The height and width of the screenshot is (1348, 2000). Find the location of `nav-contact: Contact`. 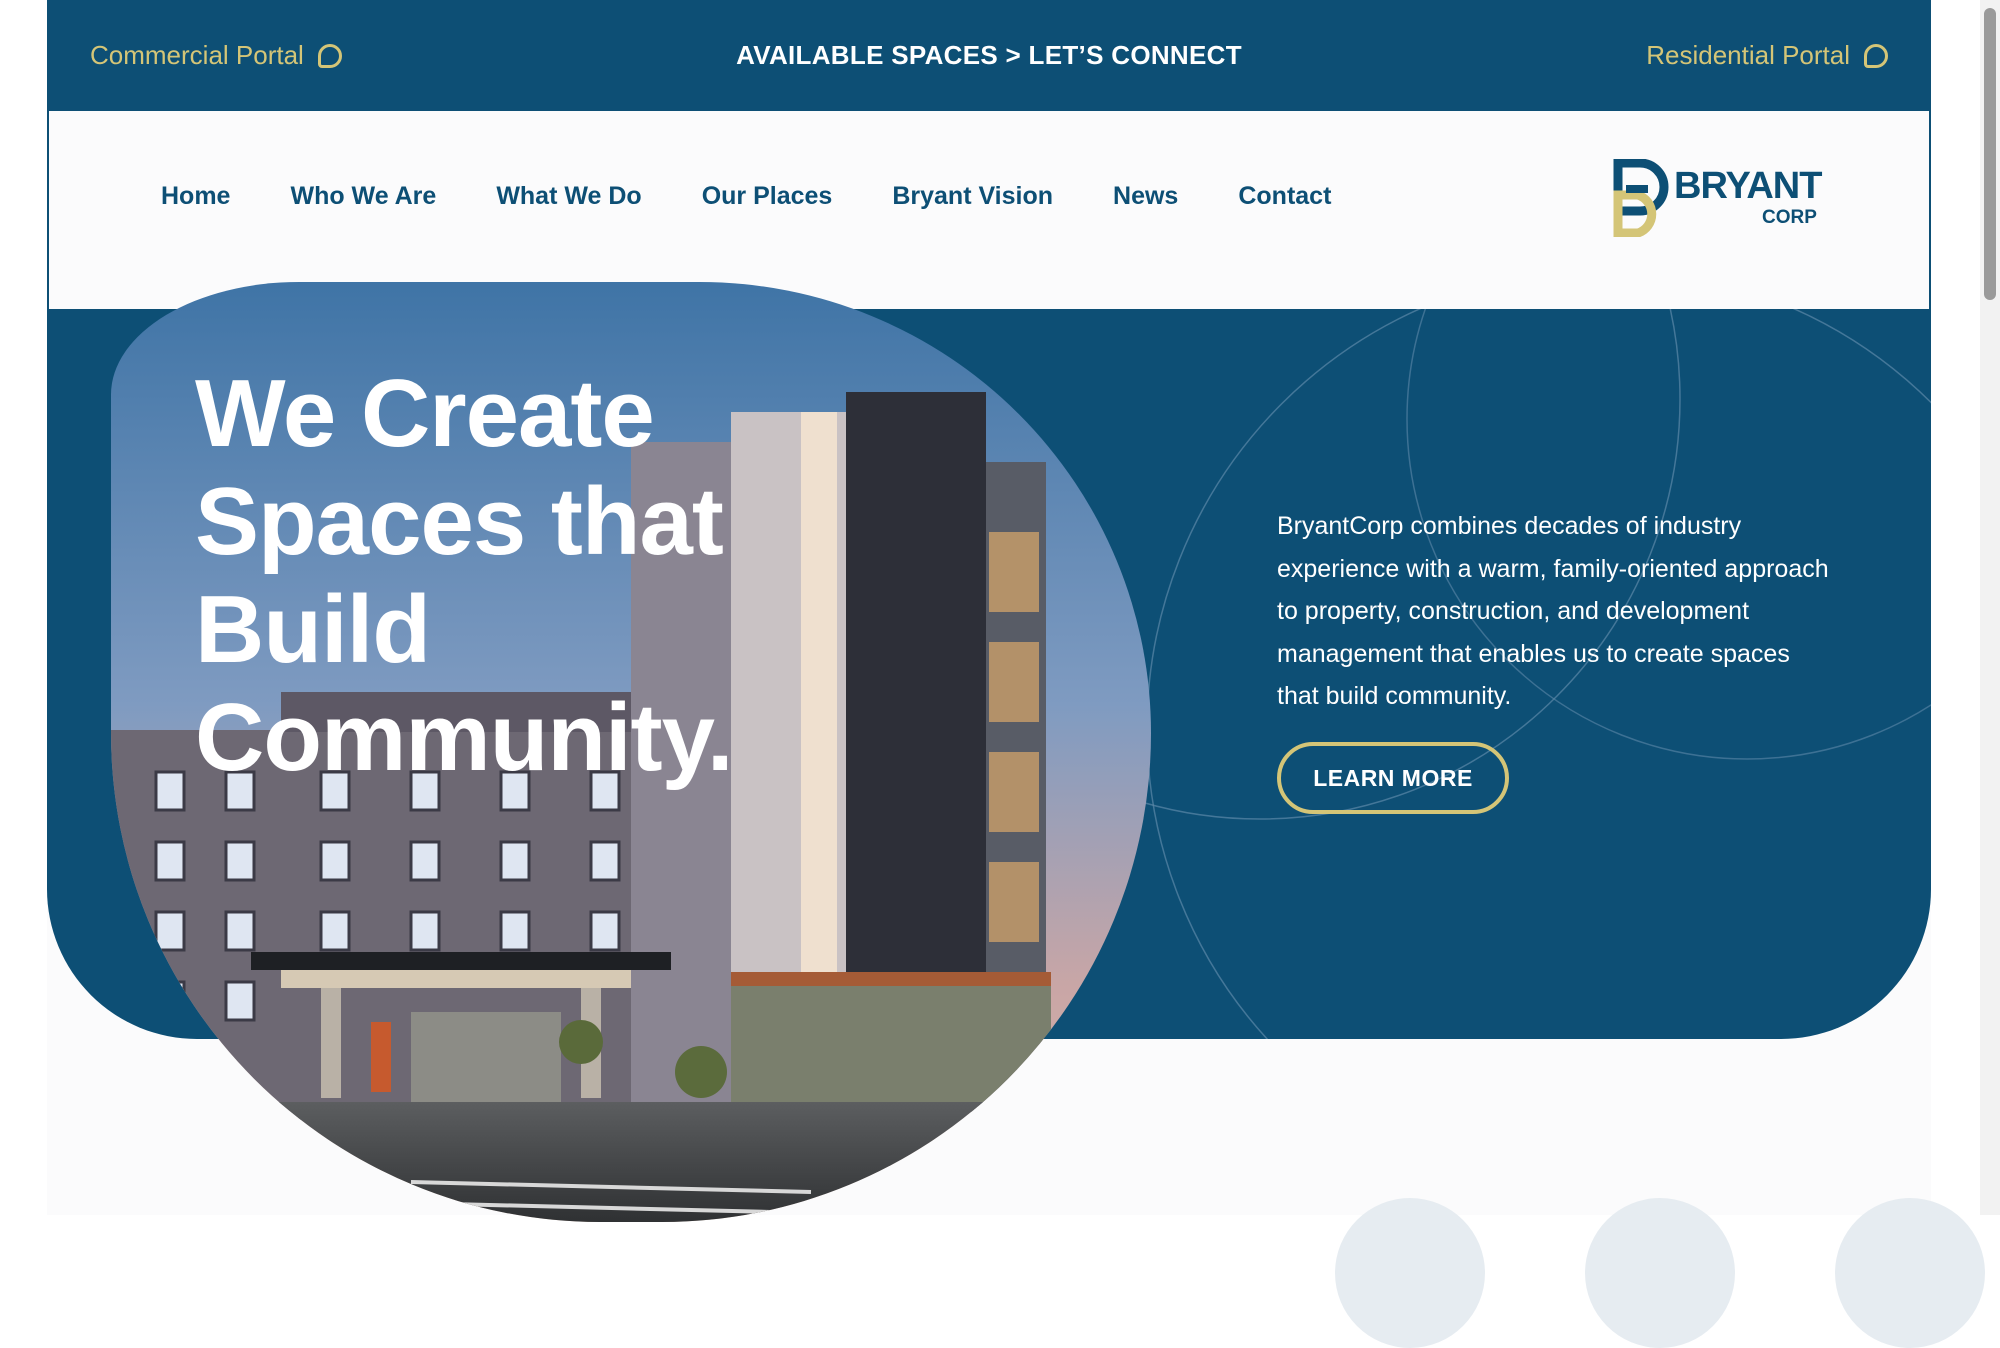

nav-contact: Contact is located at coordinates (1284, 196).